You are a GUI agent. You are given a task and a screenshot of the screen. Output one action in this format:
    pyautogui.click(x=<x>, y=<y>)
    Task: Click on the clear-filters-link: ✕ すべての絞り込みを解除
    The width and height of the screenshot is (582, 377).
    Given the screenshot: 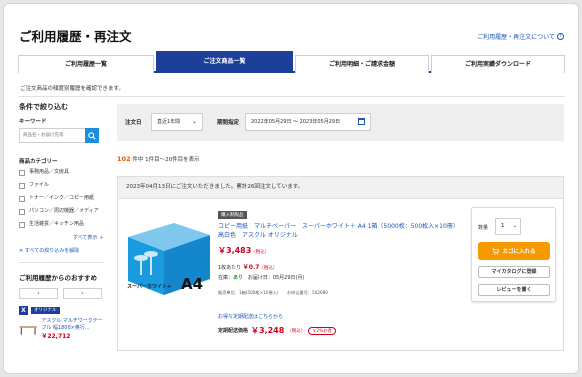 What is the action you would take?
    pyautogui.click(x=61, y=250)
    